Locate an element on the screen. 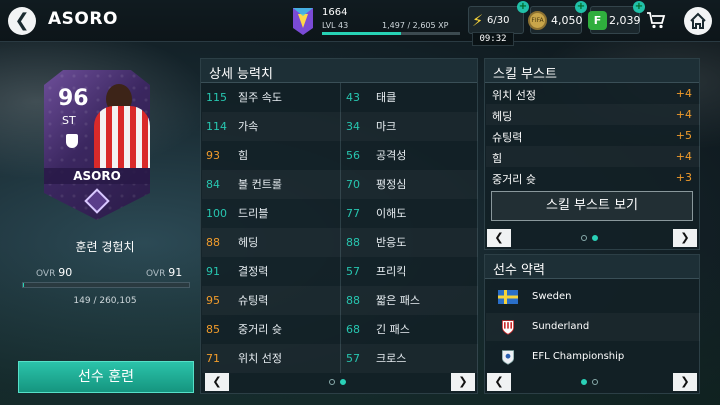  attributes-prev-button: ❮ is located at coordinates (217, 382).